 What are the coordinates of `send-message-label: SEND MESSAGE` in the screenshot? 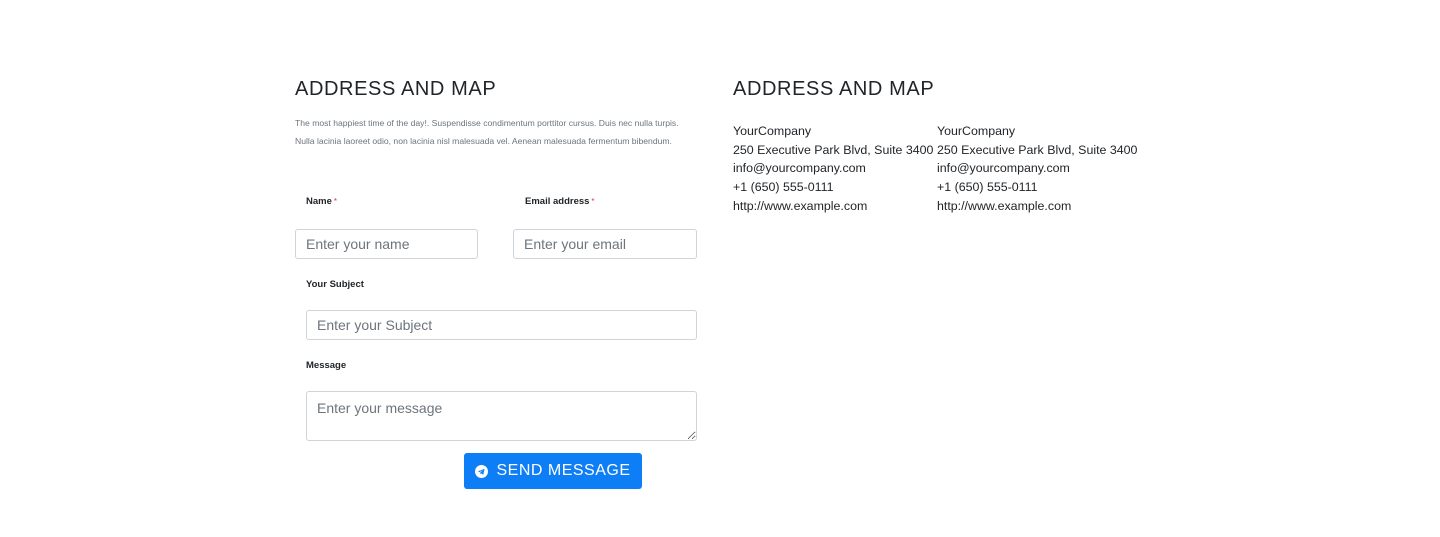 It's located at (563, 470).